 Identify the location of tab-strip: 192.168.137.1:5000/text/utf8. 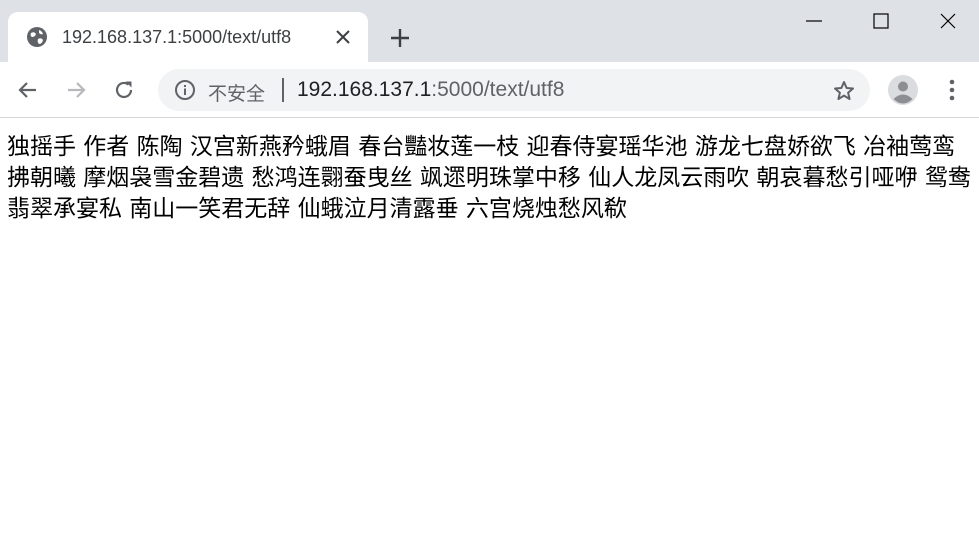
(489, 31).